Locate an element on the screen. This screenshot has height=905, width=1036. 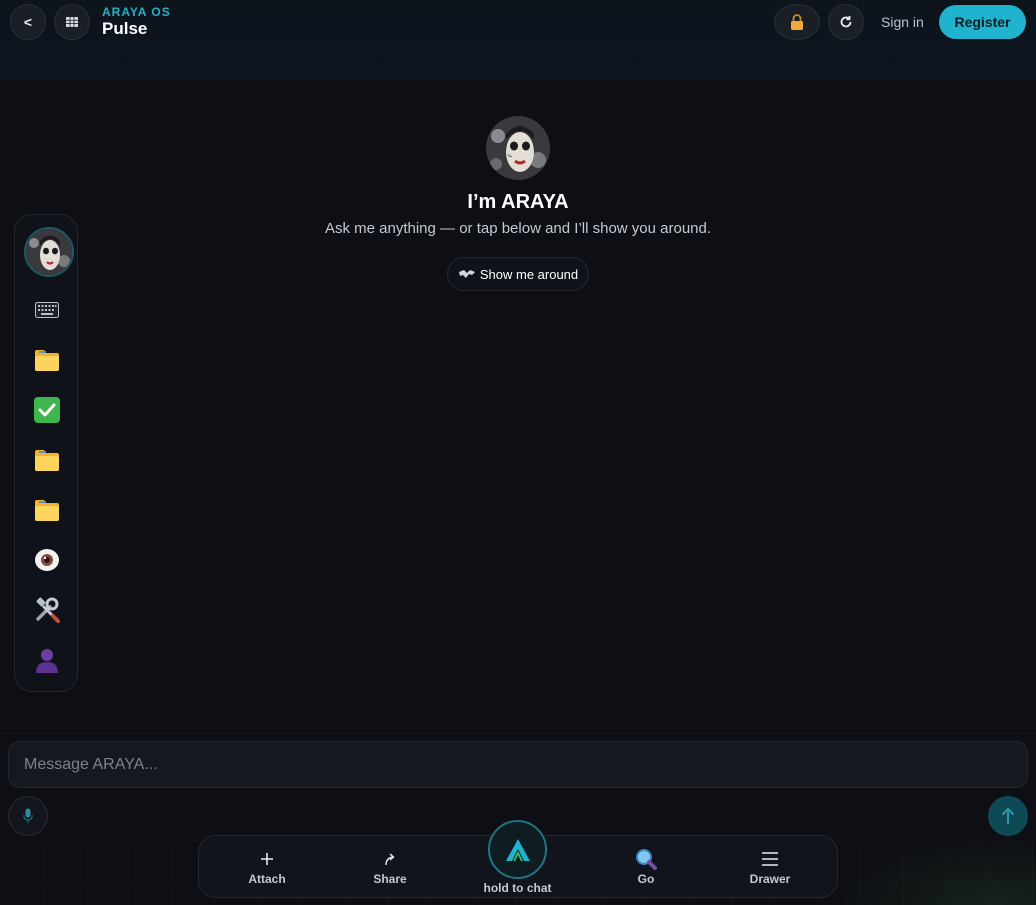
lock-icon is located at coordinates (797, 22).